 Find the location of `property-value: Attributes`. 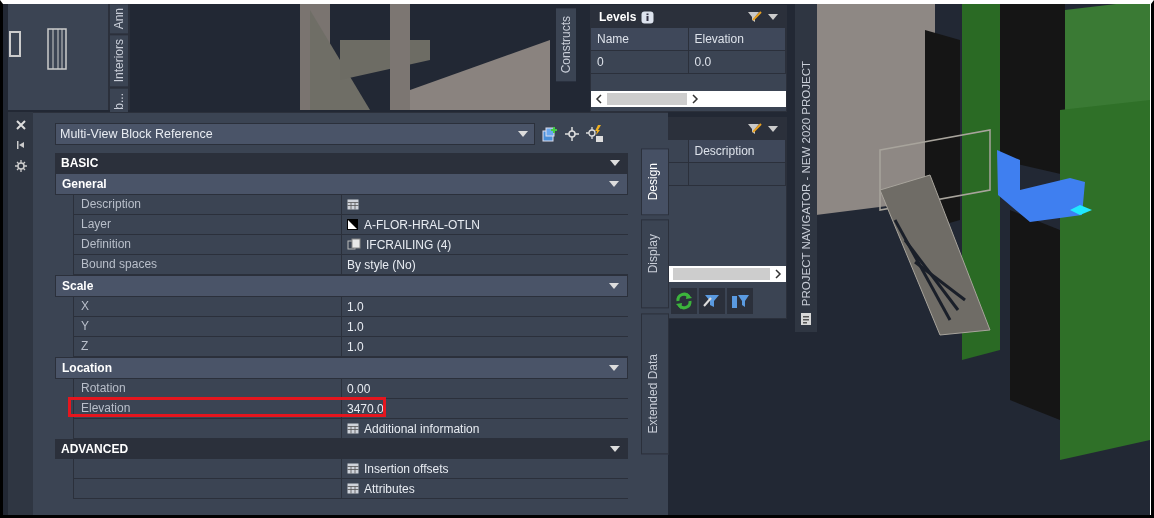

property-value: Attributes is located at coordinates (389, 488).